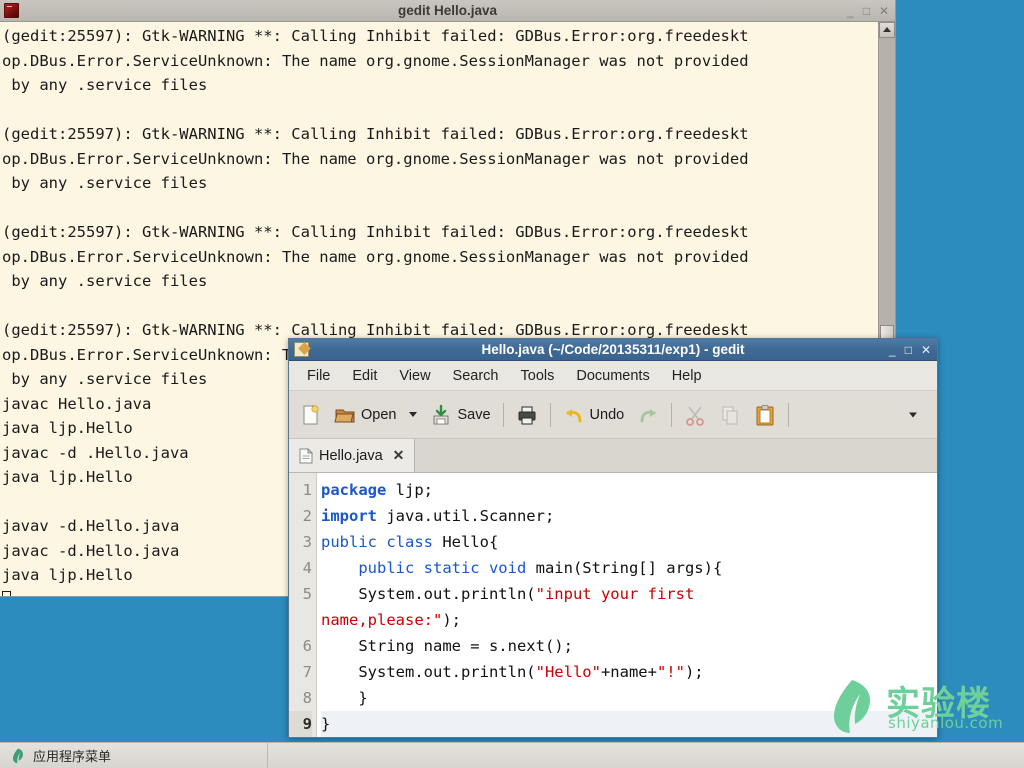 The image size is (1024, 768). I want to click on code-token: java.util.Scanner;, so click(466, 516).